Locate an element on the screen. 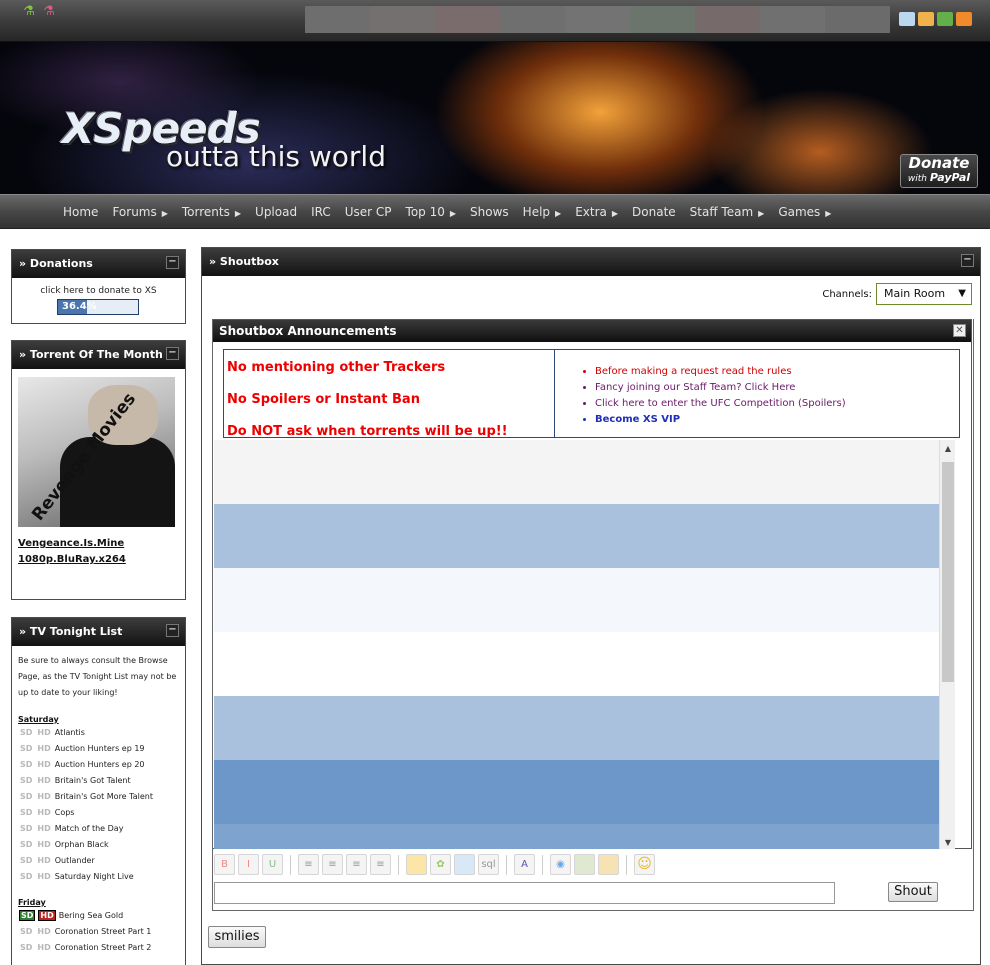 Image resolution: width=990 pixels, height=965 pixels. tv-show-row: SD HD Match of the Day is located at coordinates (98, 828).